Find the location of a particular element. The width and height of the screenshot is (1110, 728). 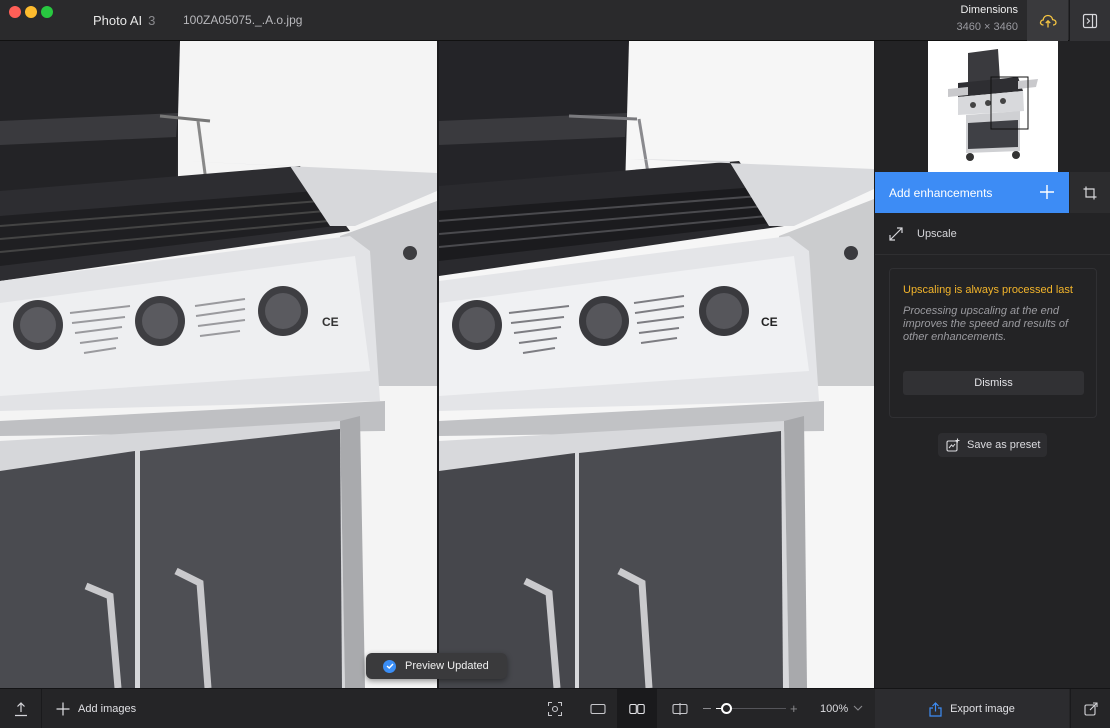

save-as-preset-label: Save as preset is located at coordinates (1004, 445).